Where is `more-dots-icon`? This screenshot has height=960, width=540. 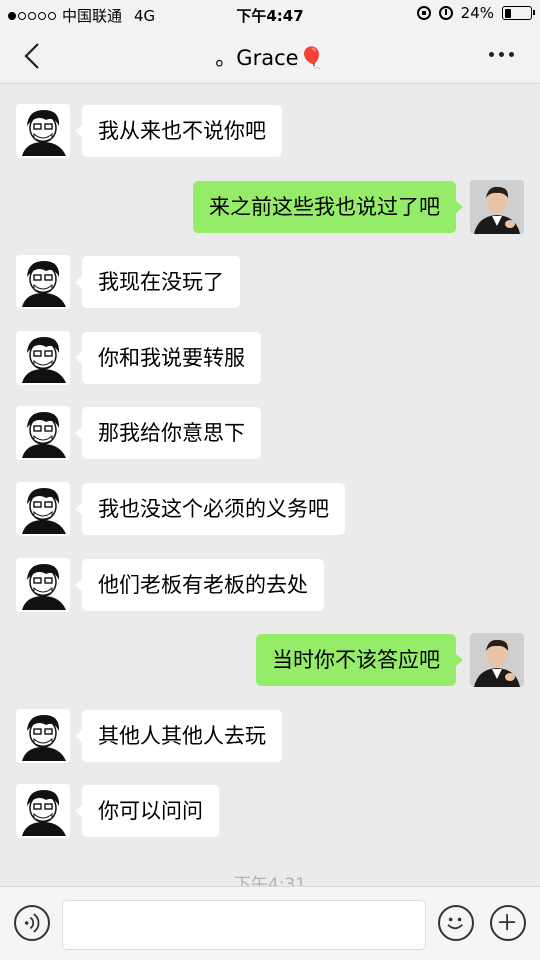
more-dots-icon is located at coordinates (491, 54).